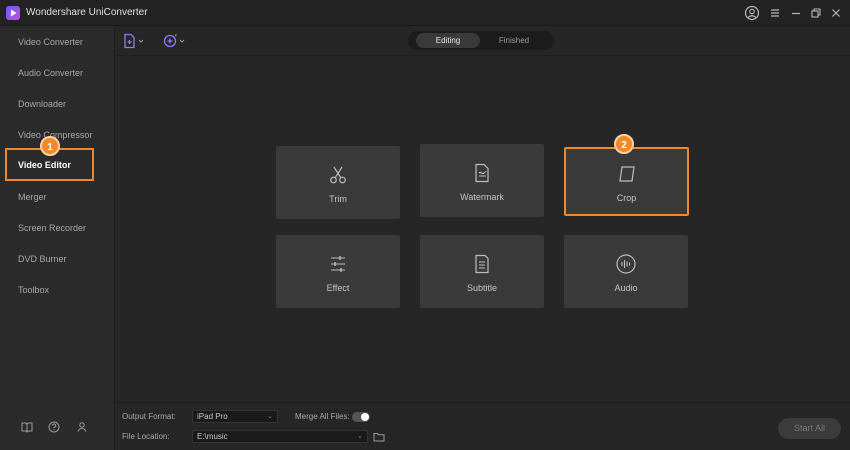  I want to click on people-icon, so click(82, 427).